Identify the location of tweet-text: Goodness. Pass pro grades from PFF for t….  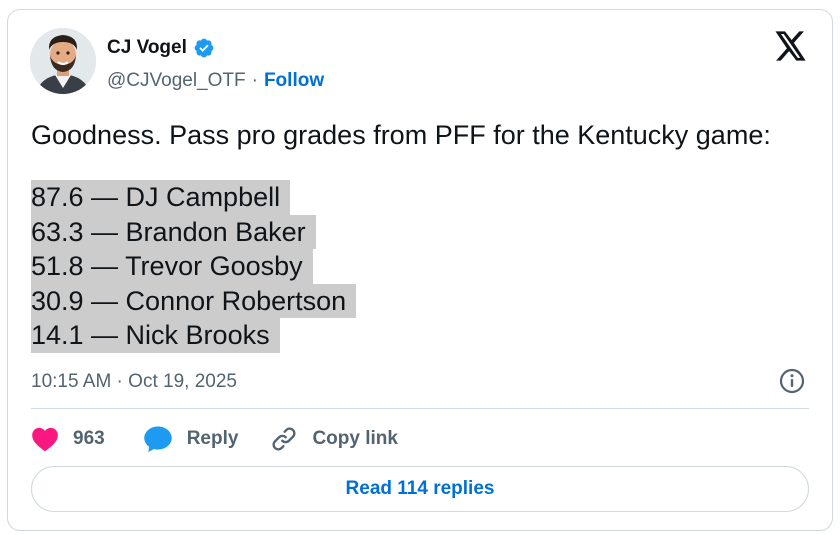
(401, 135).